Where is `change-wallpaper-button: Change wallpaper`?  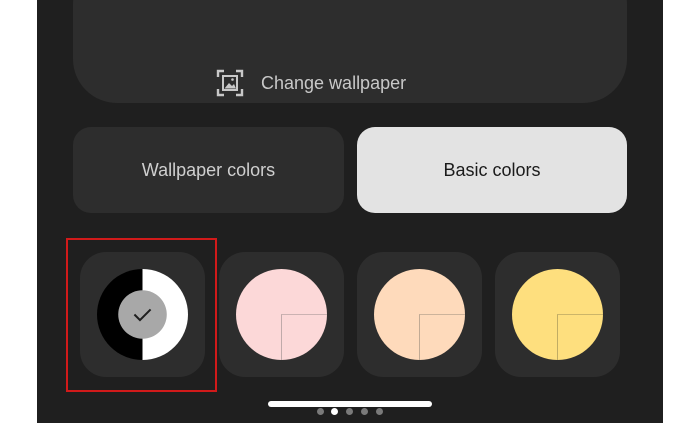 change-wallpaper-button: Change wallpaper is located at coordinates (310, 83).